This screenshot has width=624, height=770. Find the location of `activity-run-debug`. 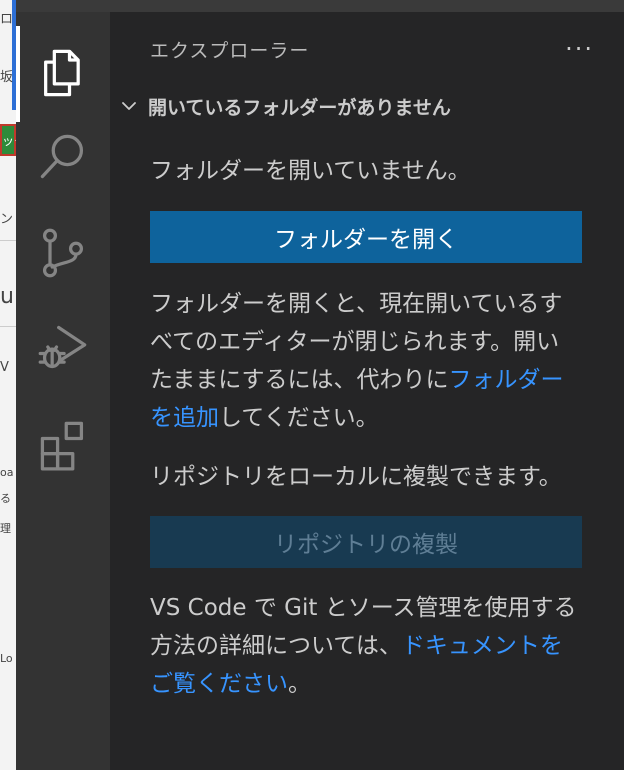

activity-run-debug is located at coordinates (63, 347).